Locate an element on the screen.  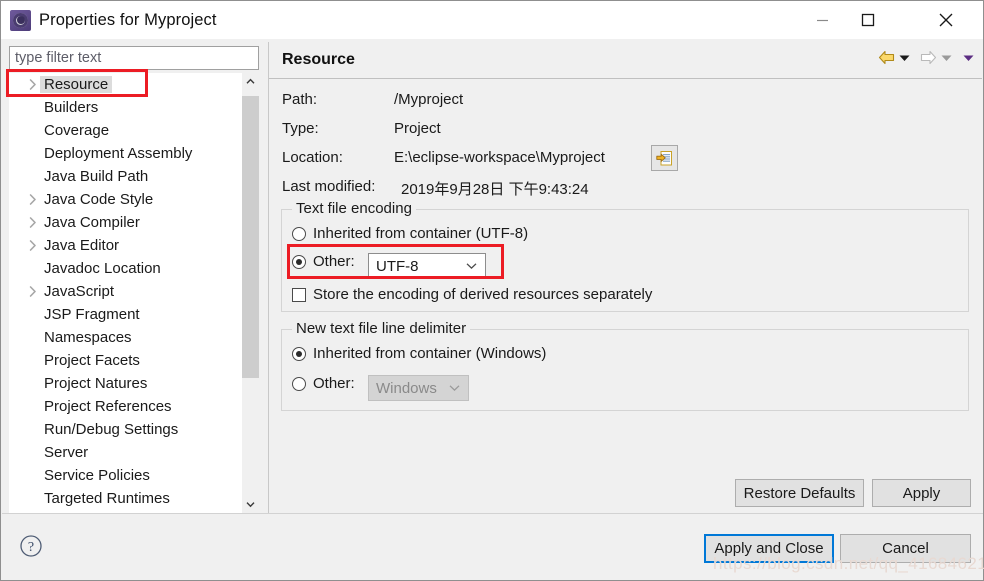
sidebar-item-project-facets: Project Facets is located at coordinates (125, 360).